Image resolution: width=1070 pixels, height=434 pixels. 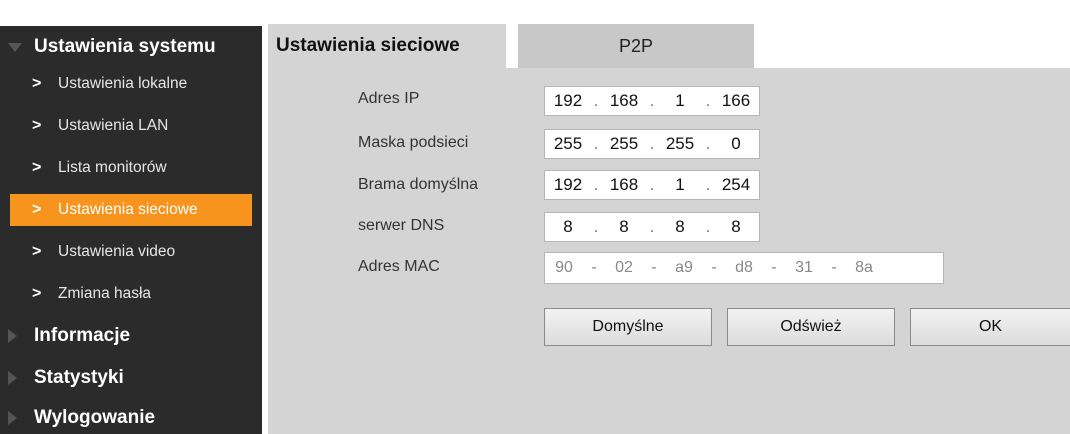 I want to click on sidebar-section-logout: Wylogowanie, so click(x=131, y=417).